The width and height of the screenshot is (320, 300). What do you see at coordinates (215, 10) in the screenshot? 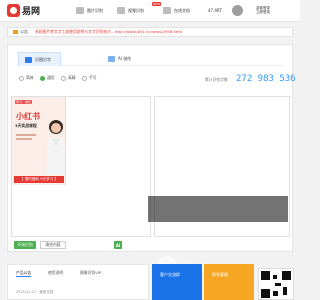
I see `uid-label: 47.4RT` at bounding box center [215, 10].